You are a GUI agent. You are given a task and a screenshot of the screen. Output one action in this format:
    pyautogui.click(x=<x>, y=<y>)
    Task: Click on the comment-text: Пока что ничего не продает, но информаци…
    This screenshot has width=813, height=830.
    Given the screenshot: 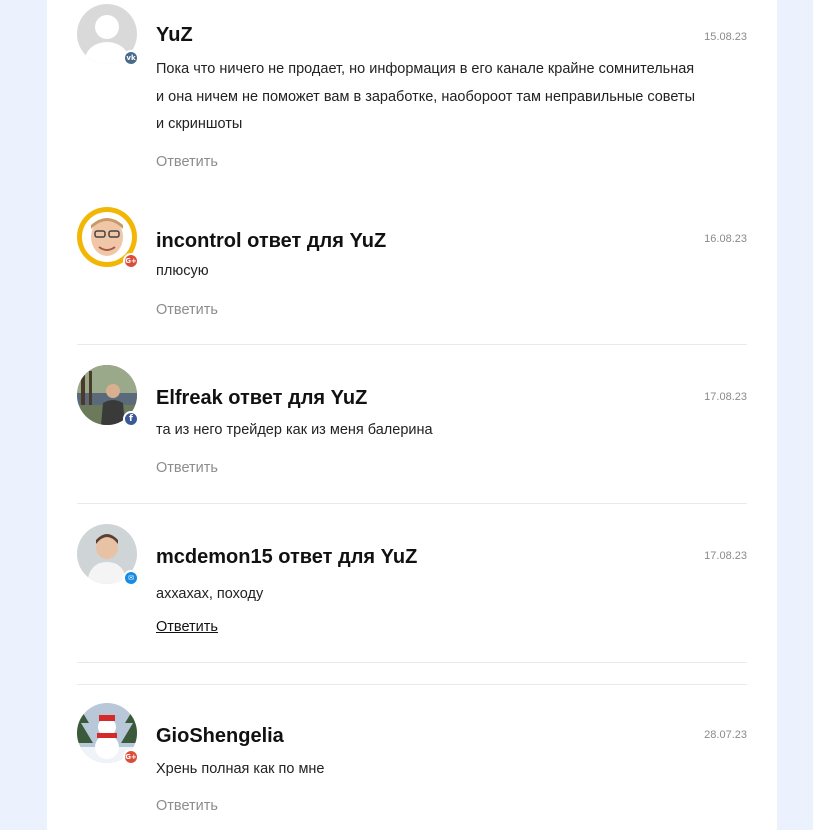 What is the action you would take?
    pyautogui.click(x=425, y=96)
    